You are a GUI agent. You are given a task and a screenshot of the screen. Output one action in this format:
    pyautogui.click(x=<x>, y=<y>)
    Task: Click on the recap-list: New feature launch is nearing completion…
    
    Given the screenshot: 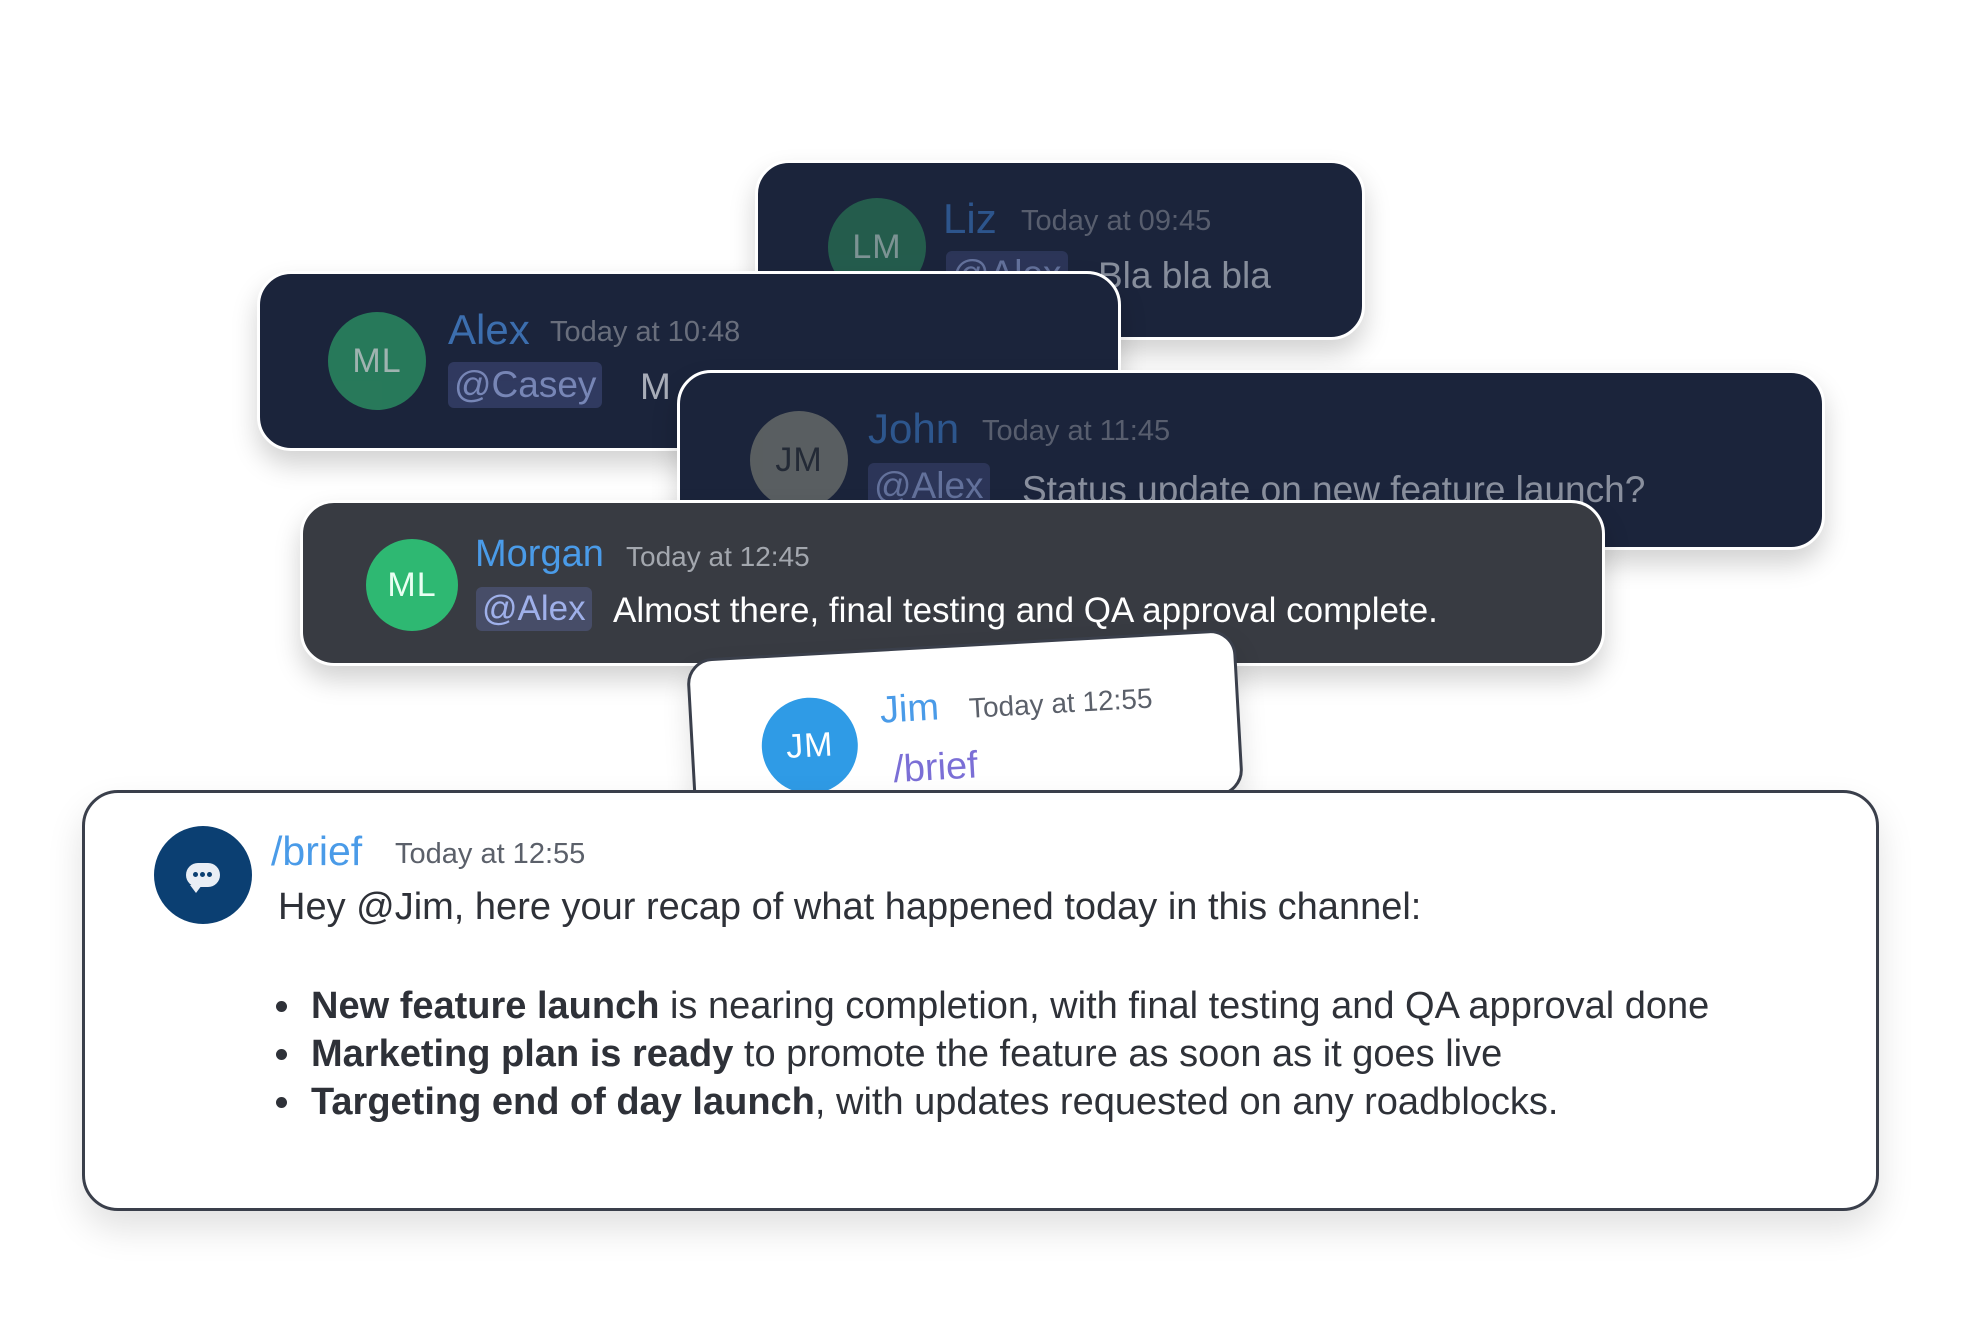 What is the action you would take?
    pyautogui.click(x=1010, y=1054)
    